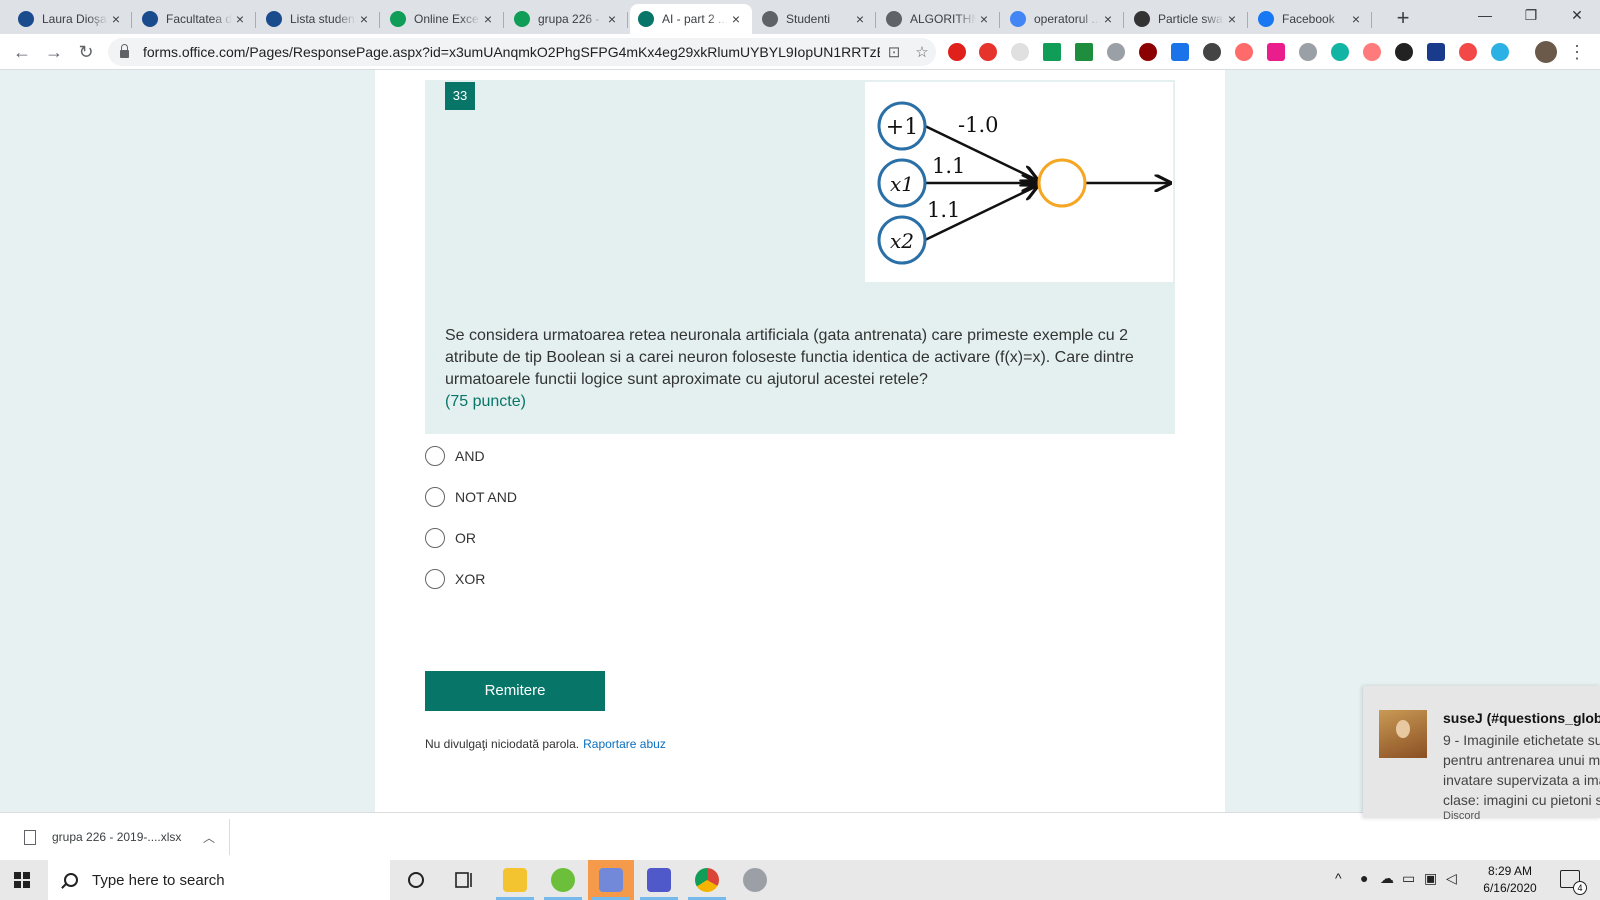 The height and width of the screenshot is (900, 1600). Describe the element at coordinates (1403, 19) in the screenshot. I see `new-tab-button: +` at that location.